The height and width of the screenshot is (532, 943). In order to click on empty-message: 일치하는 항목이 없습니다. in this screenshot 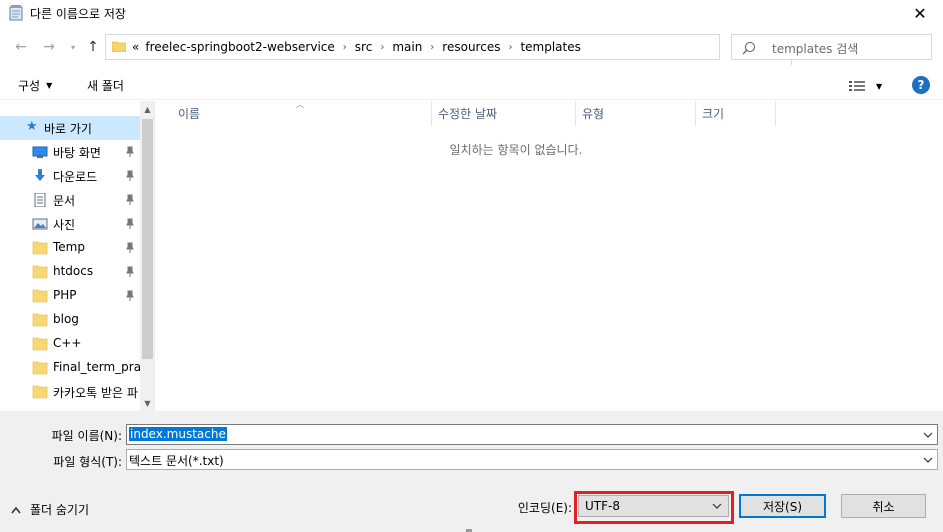, I will do `click(516, 150)`.